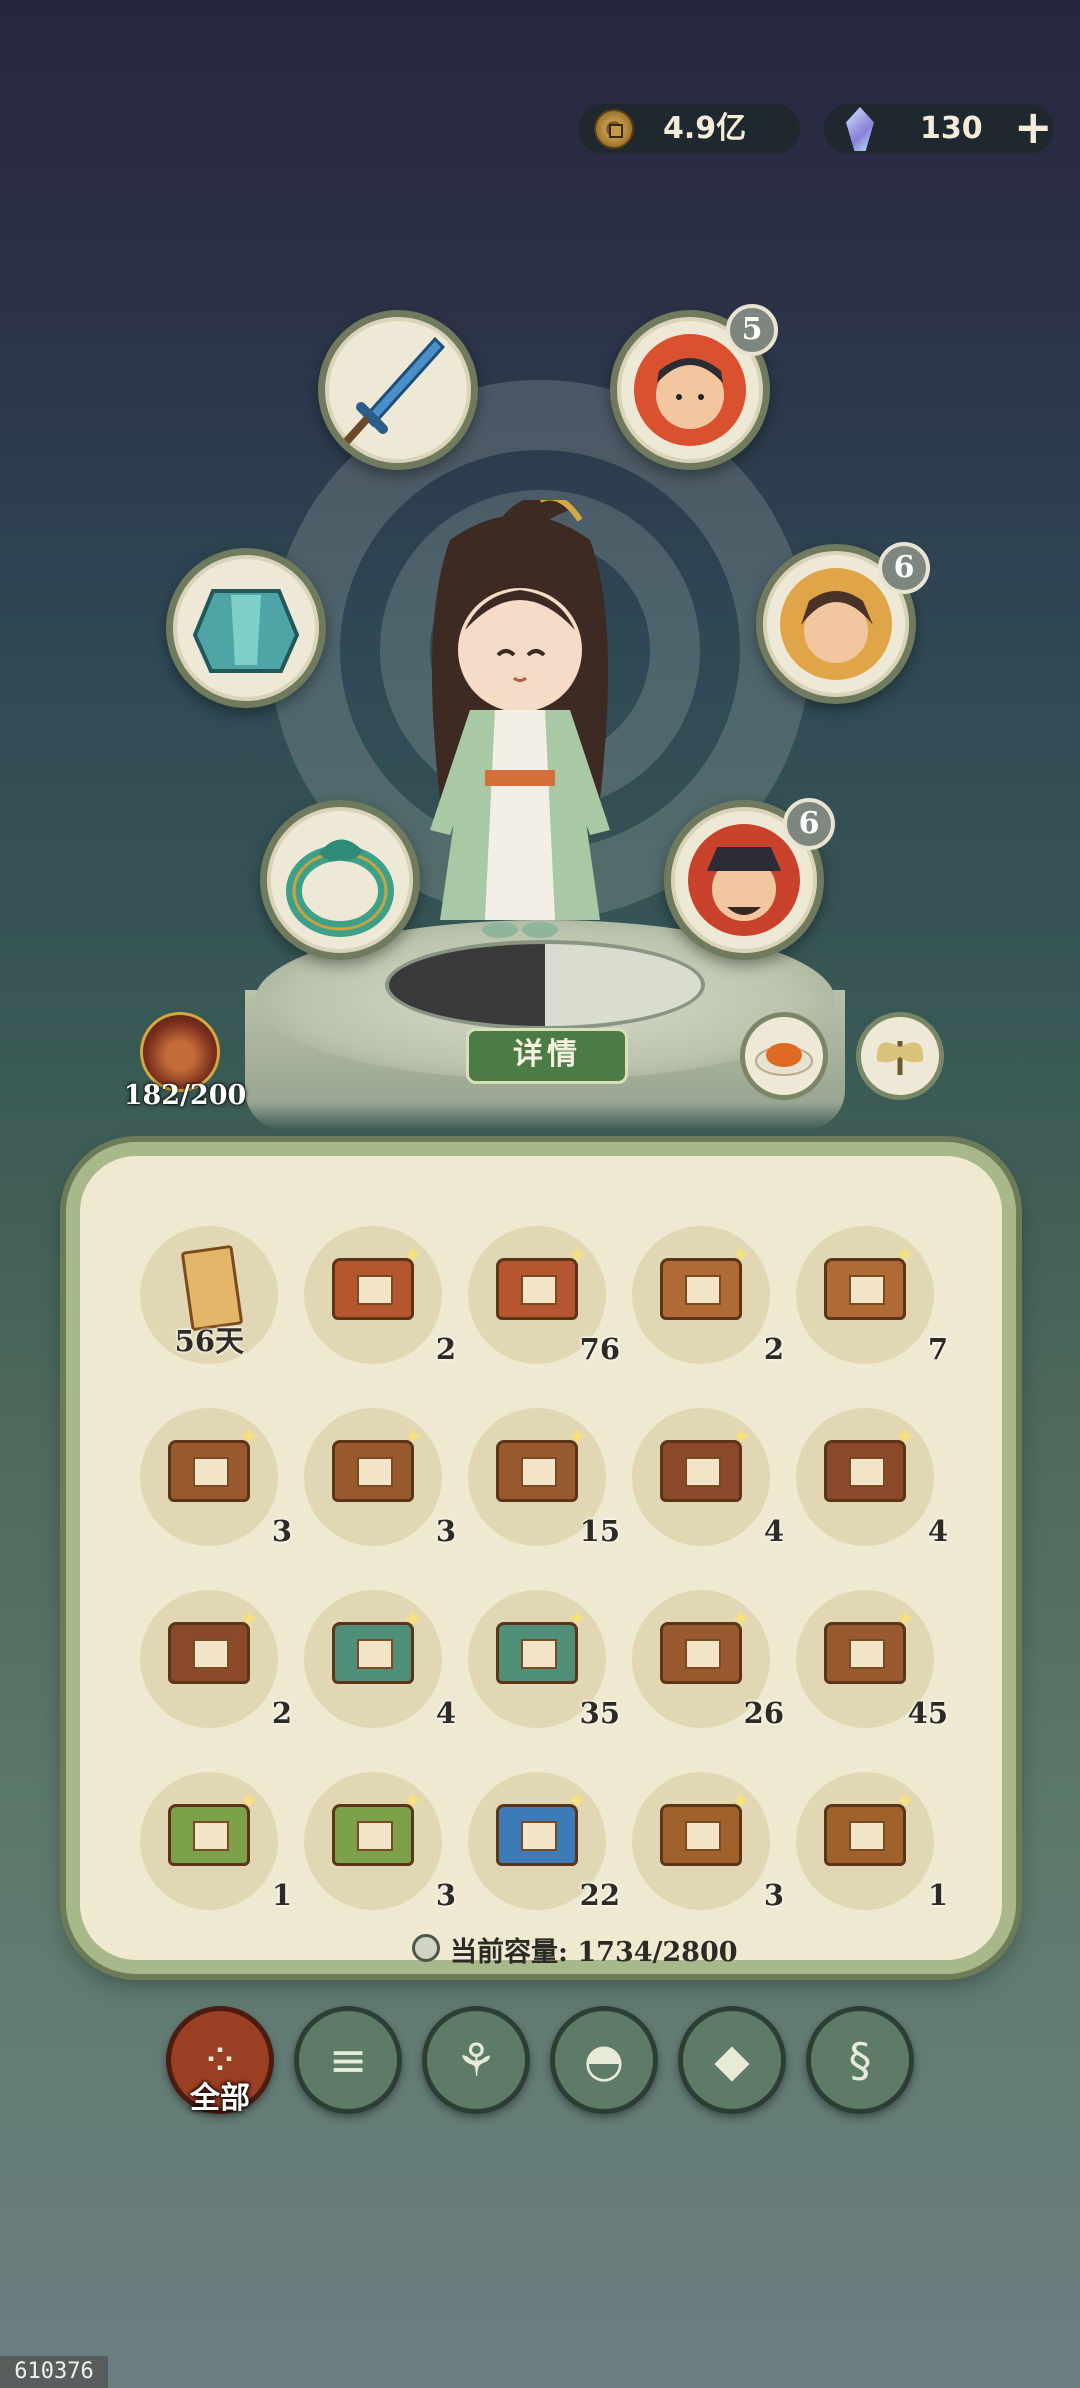  I want to click on inventory-item: 76, so click(544, 1296).